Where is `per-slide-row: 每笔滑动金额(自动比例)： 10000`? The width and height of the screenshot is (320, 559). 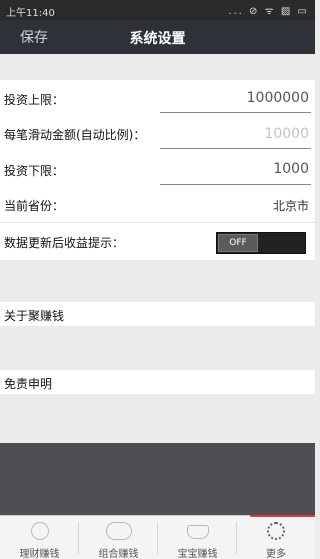 per-slide-row: 每笔滑动金额(自动比例)： 10000 is located at coordinates (157, 134).